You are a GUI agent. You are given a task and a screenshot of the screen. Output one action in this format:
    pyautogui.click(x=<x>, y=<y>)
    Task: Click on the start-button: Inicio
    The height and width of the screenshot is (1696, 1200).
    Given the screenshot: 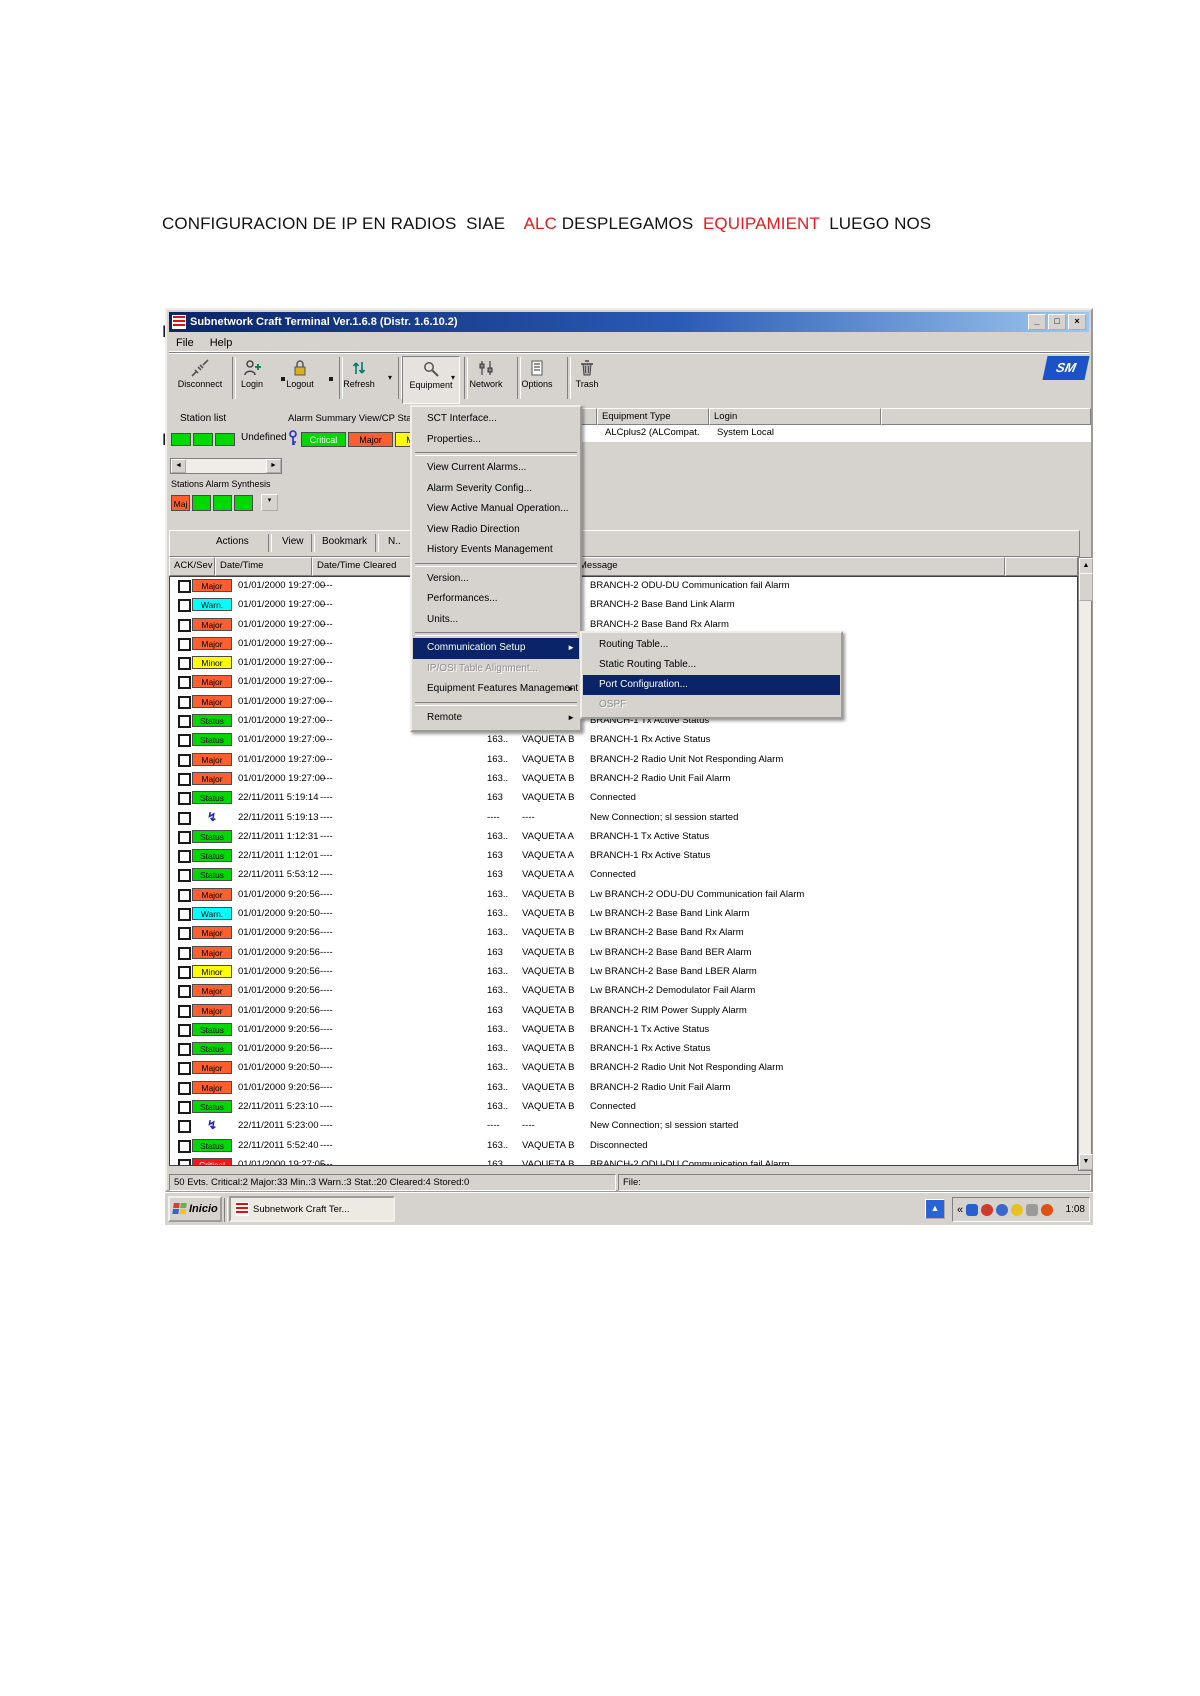 What is the action you would take?
    pyautogui.click(x=195, y=1209)
    